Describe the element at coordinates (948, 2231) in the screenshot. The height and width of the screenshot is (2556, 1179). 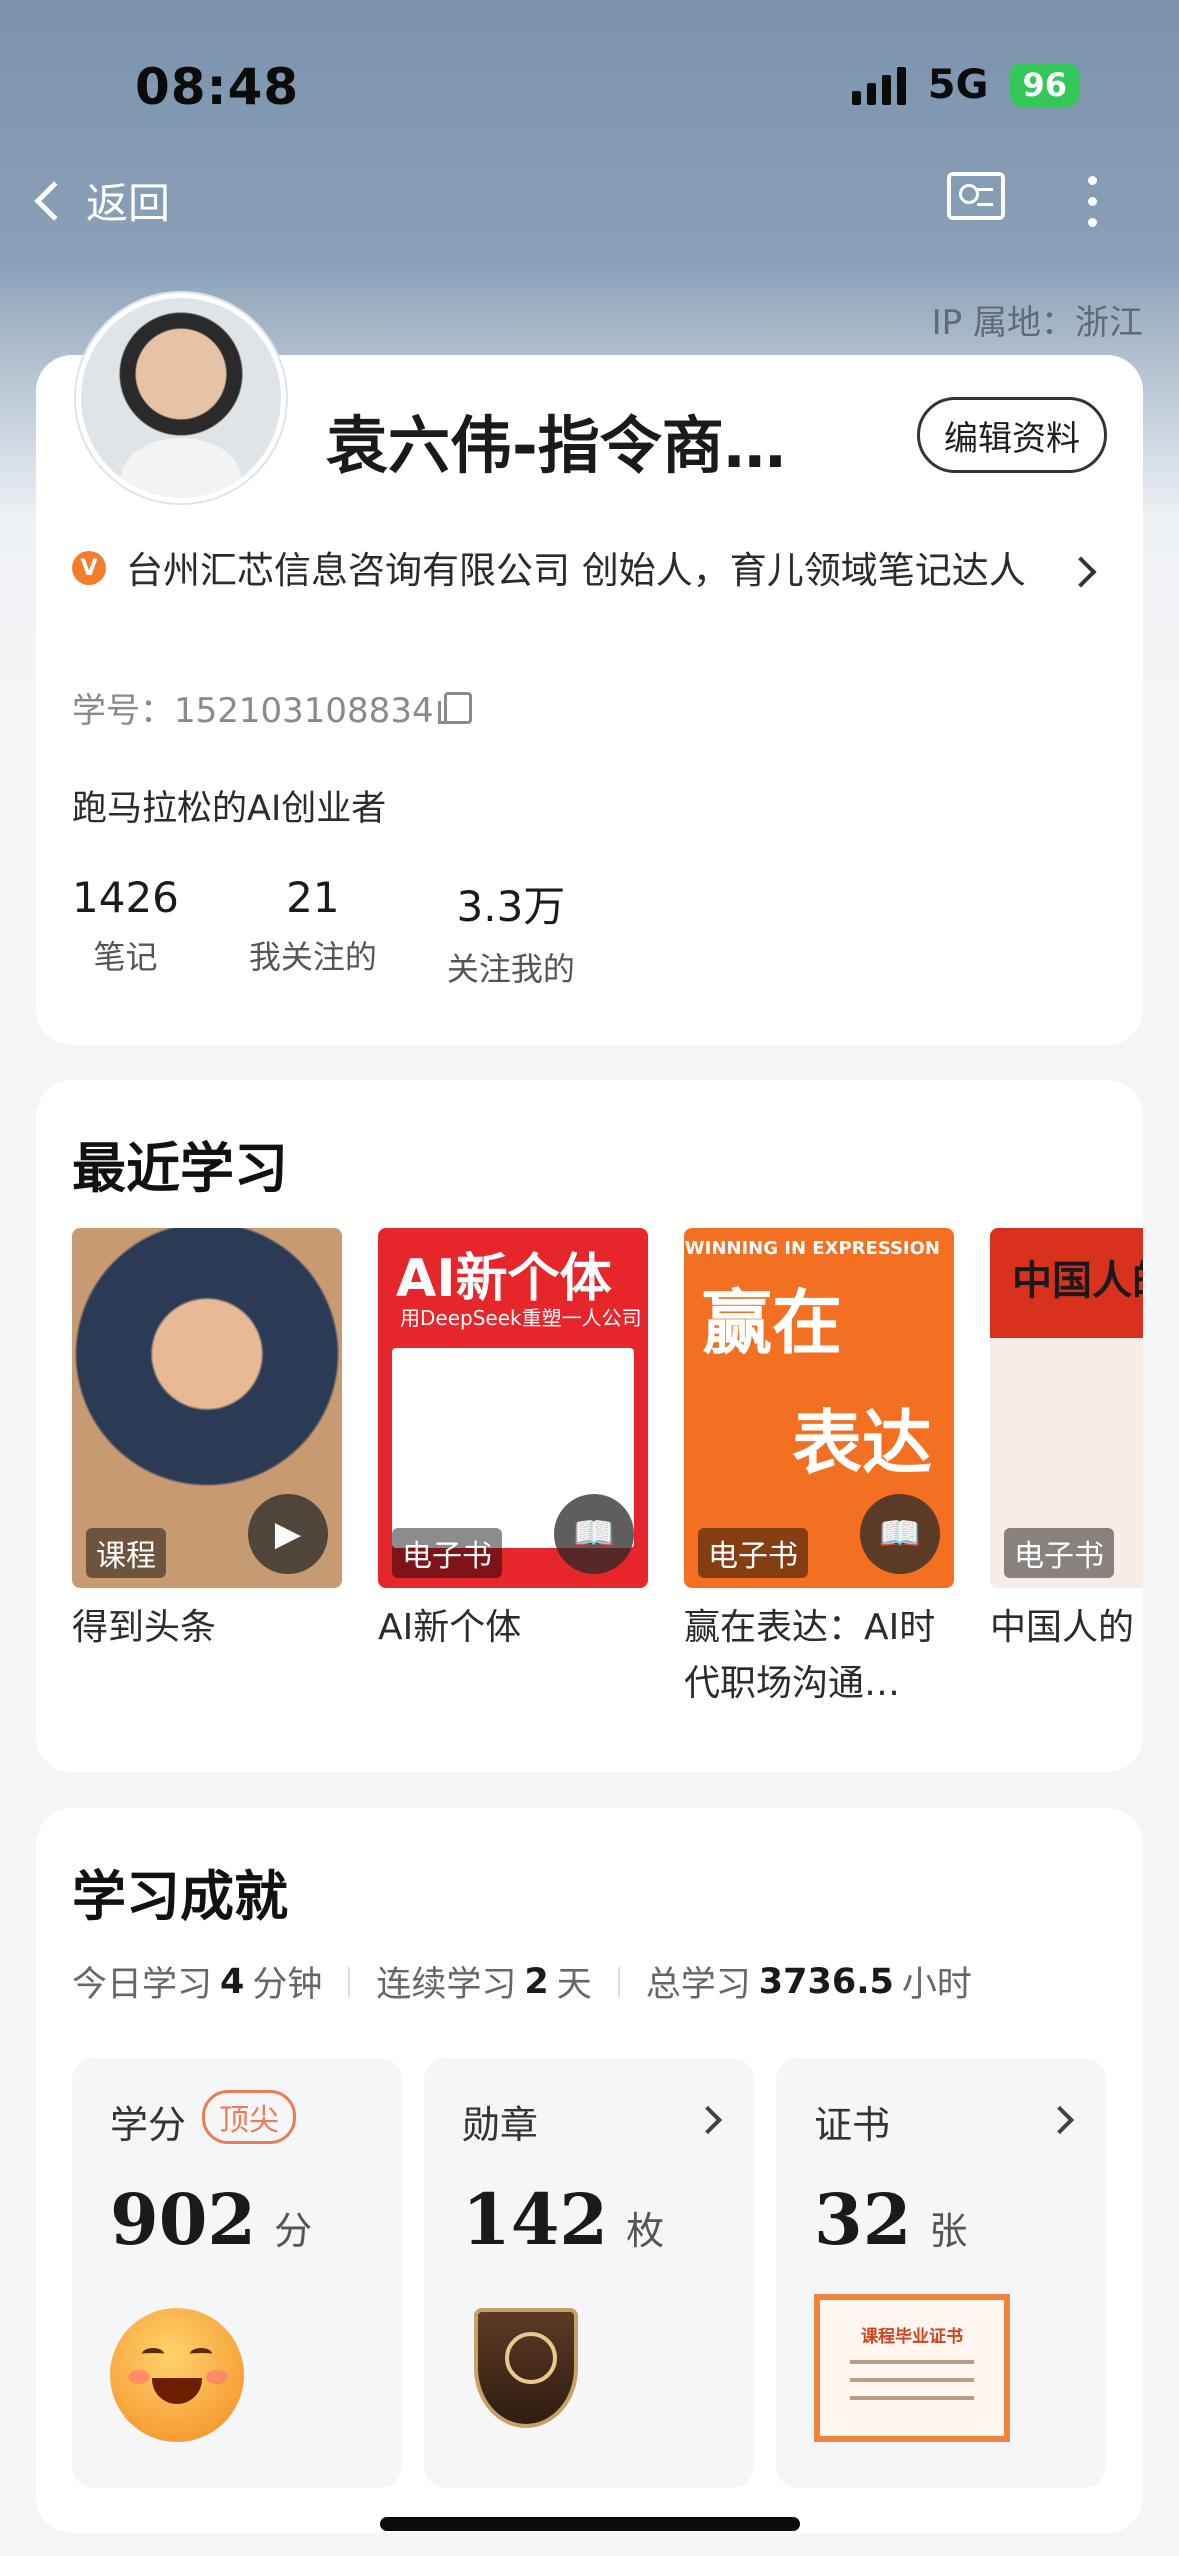
I see `tile-unit: 张` at that location.